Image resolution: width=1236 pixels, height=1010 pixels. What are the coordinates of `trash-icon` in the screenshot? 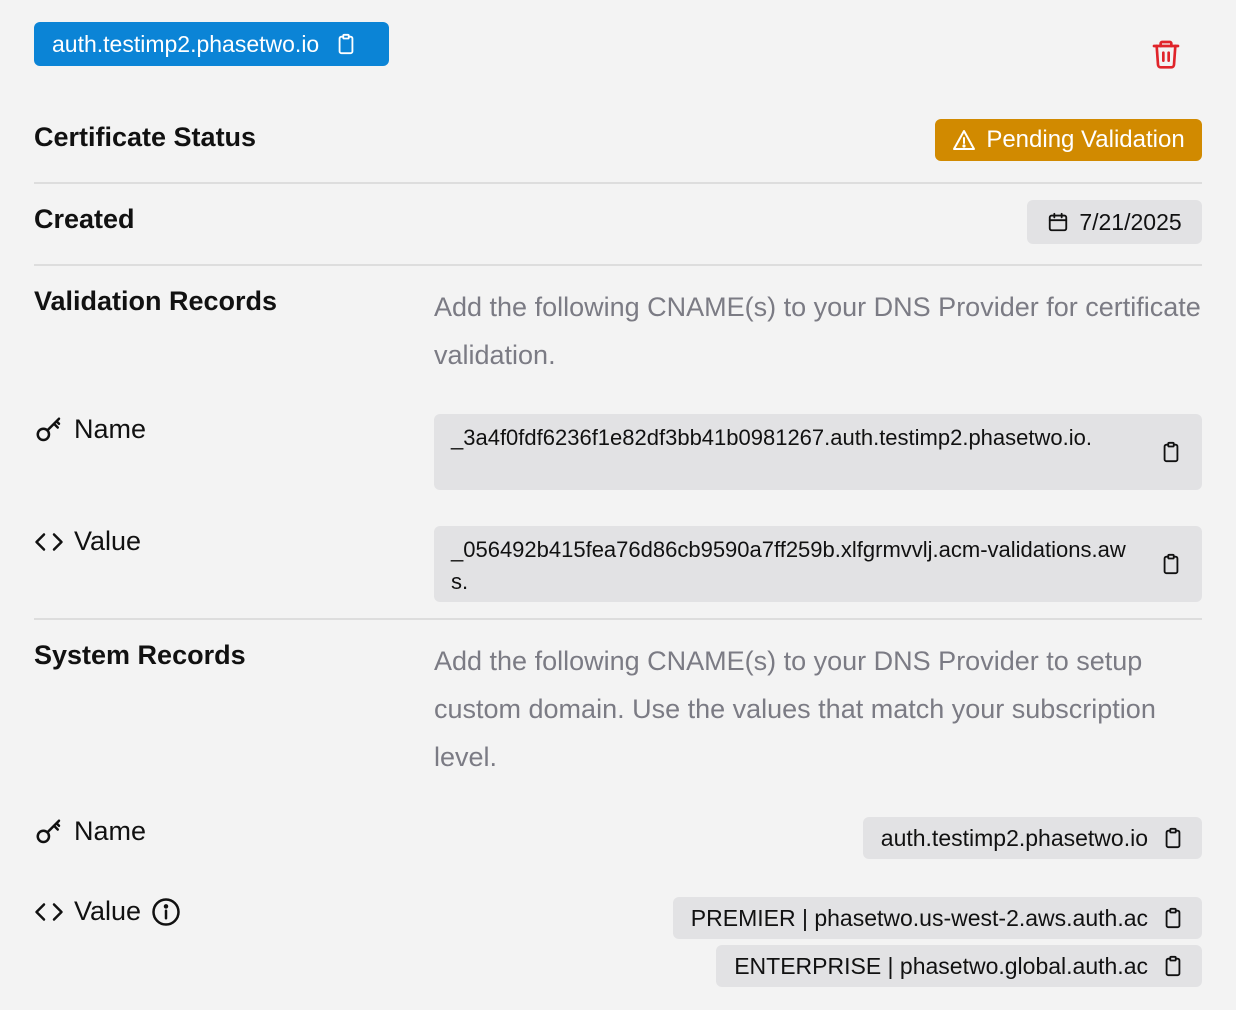 It's located at (1166, 54).